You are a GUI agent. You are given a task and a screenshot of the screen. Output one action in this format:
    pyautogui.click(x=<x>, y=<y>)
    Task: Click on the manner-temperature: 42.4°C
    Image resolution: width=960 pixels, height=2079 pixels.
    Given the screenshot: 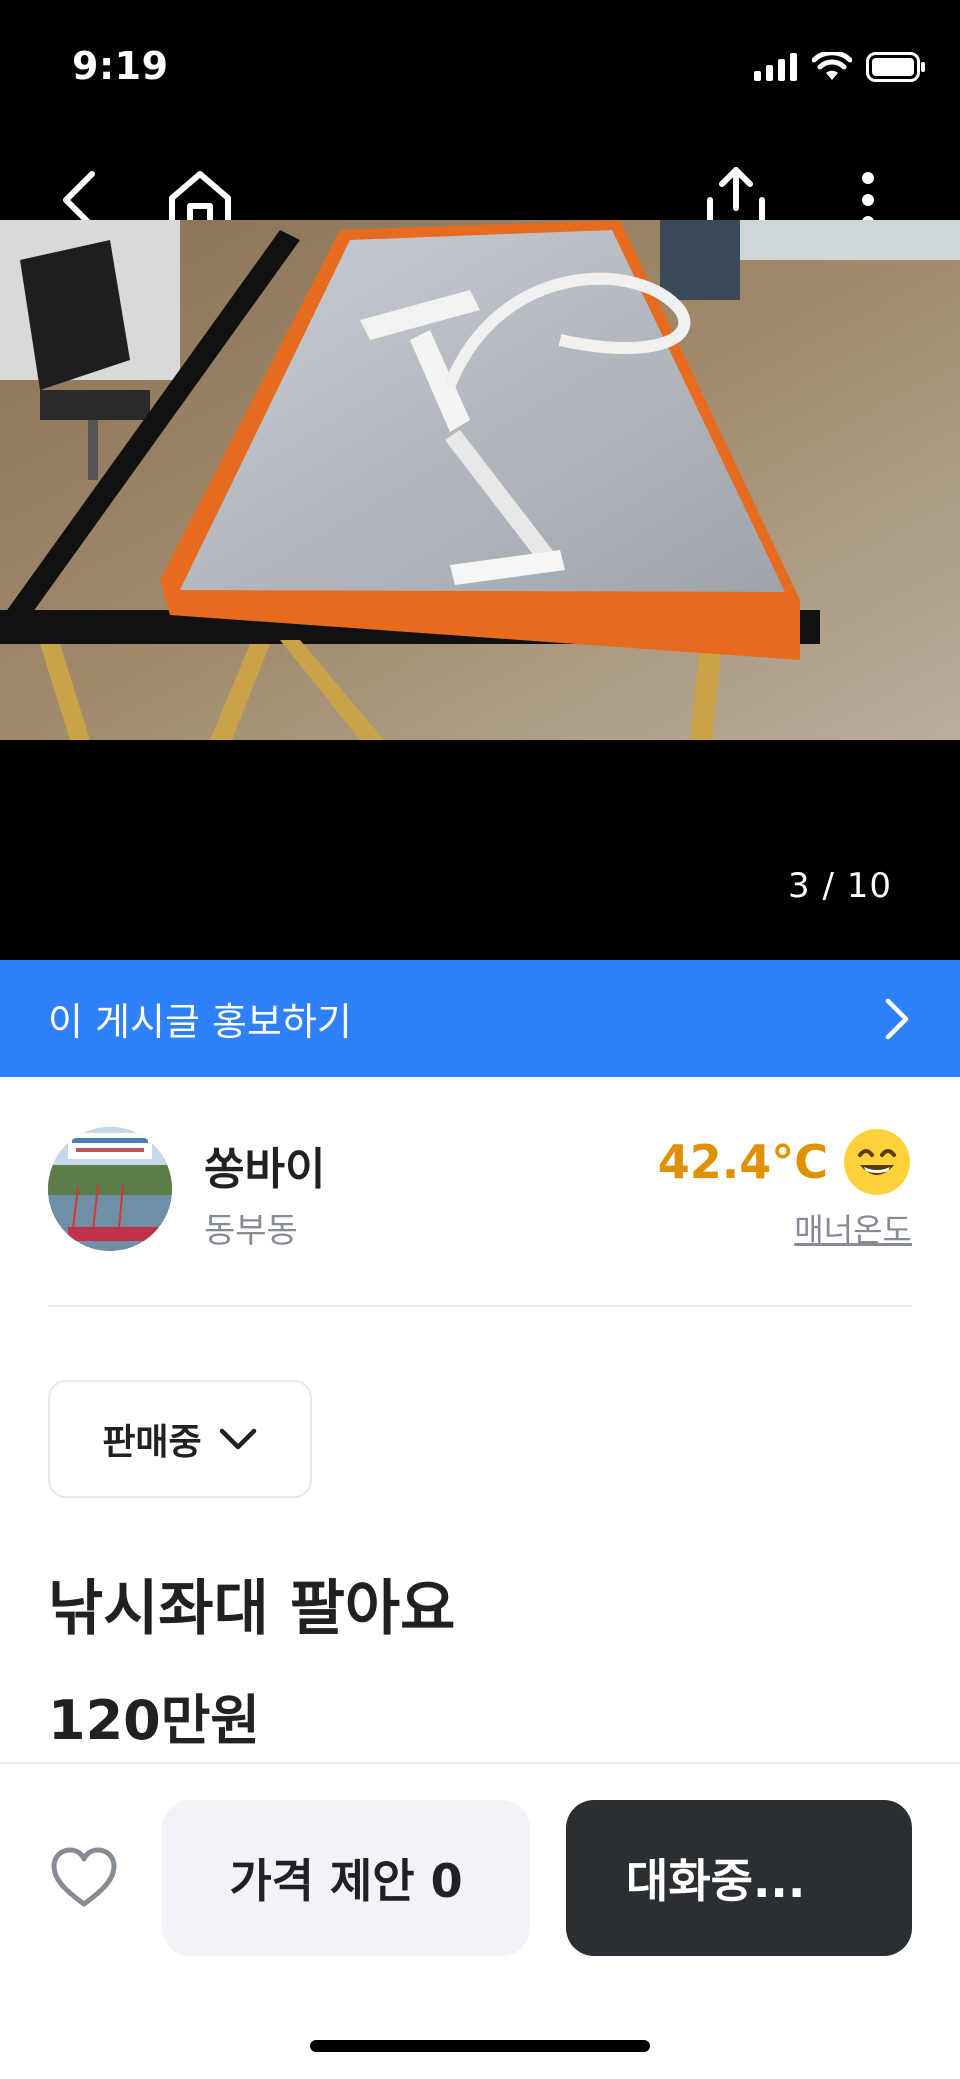 What is the action you would take?
    pyautogui.click(x=785, y=1162)
    